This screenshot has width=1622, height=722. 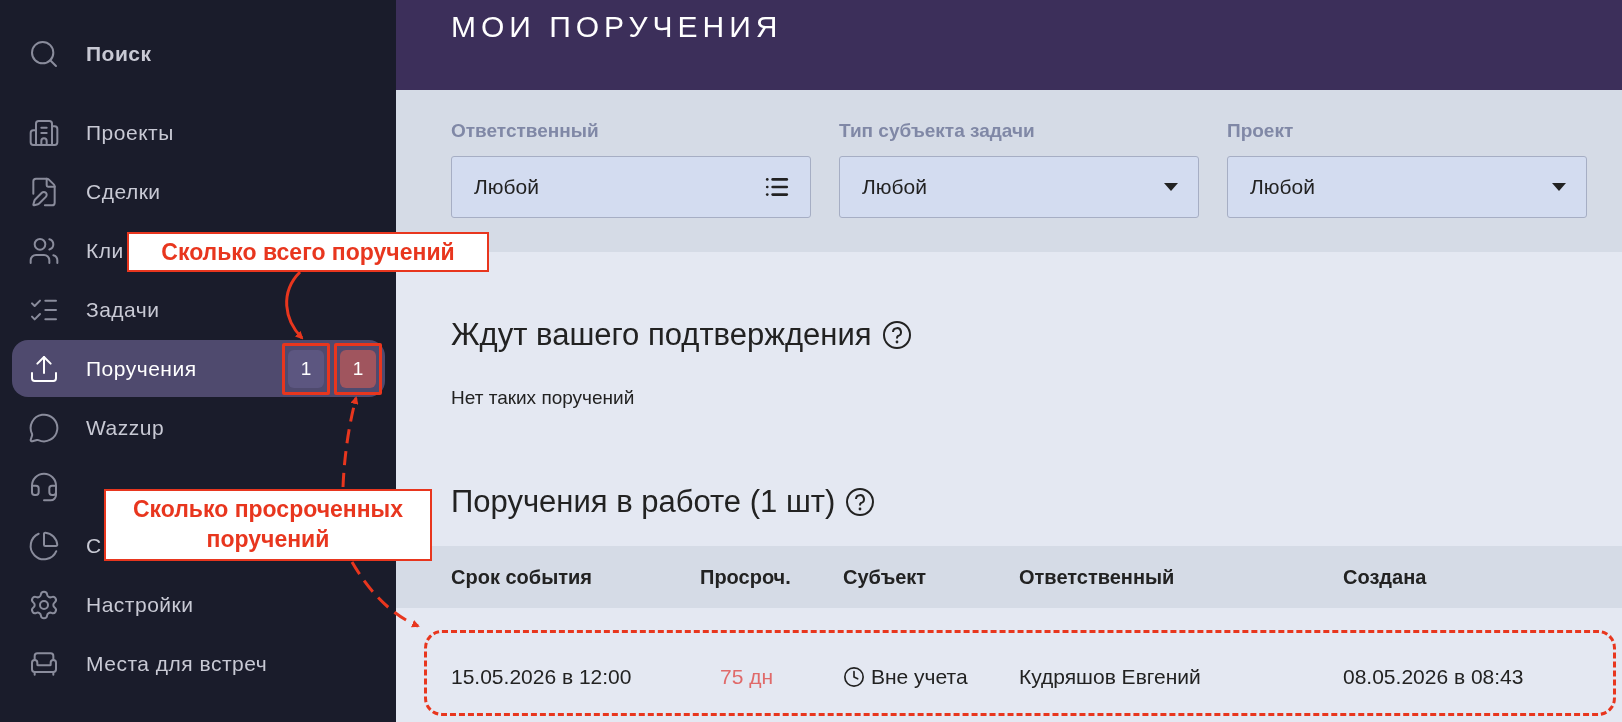 I want to click on table-cell-text: Кудряшов Евгений, so click(x=1110, y=677).